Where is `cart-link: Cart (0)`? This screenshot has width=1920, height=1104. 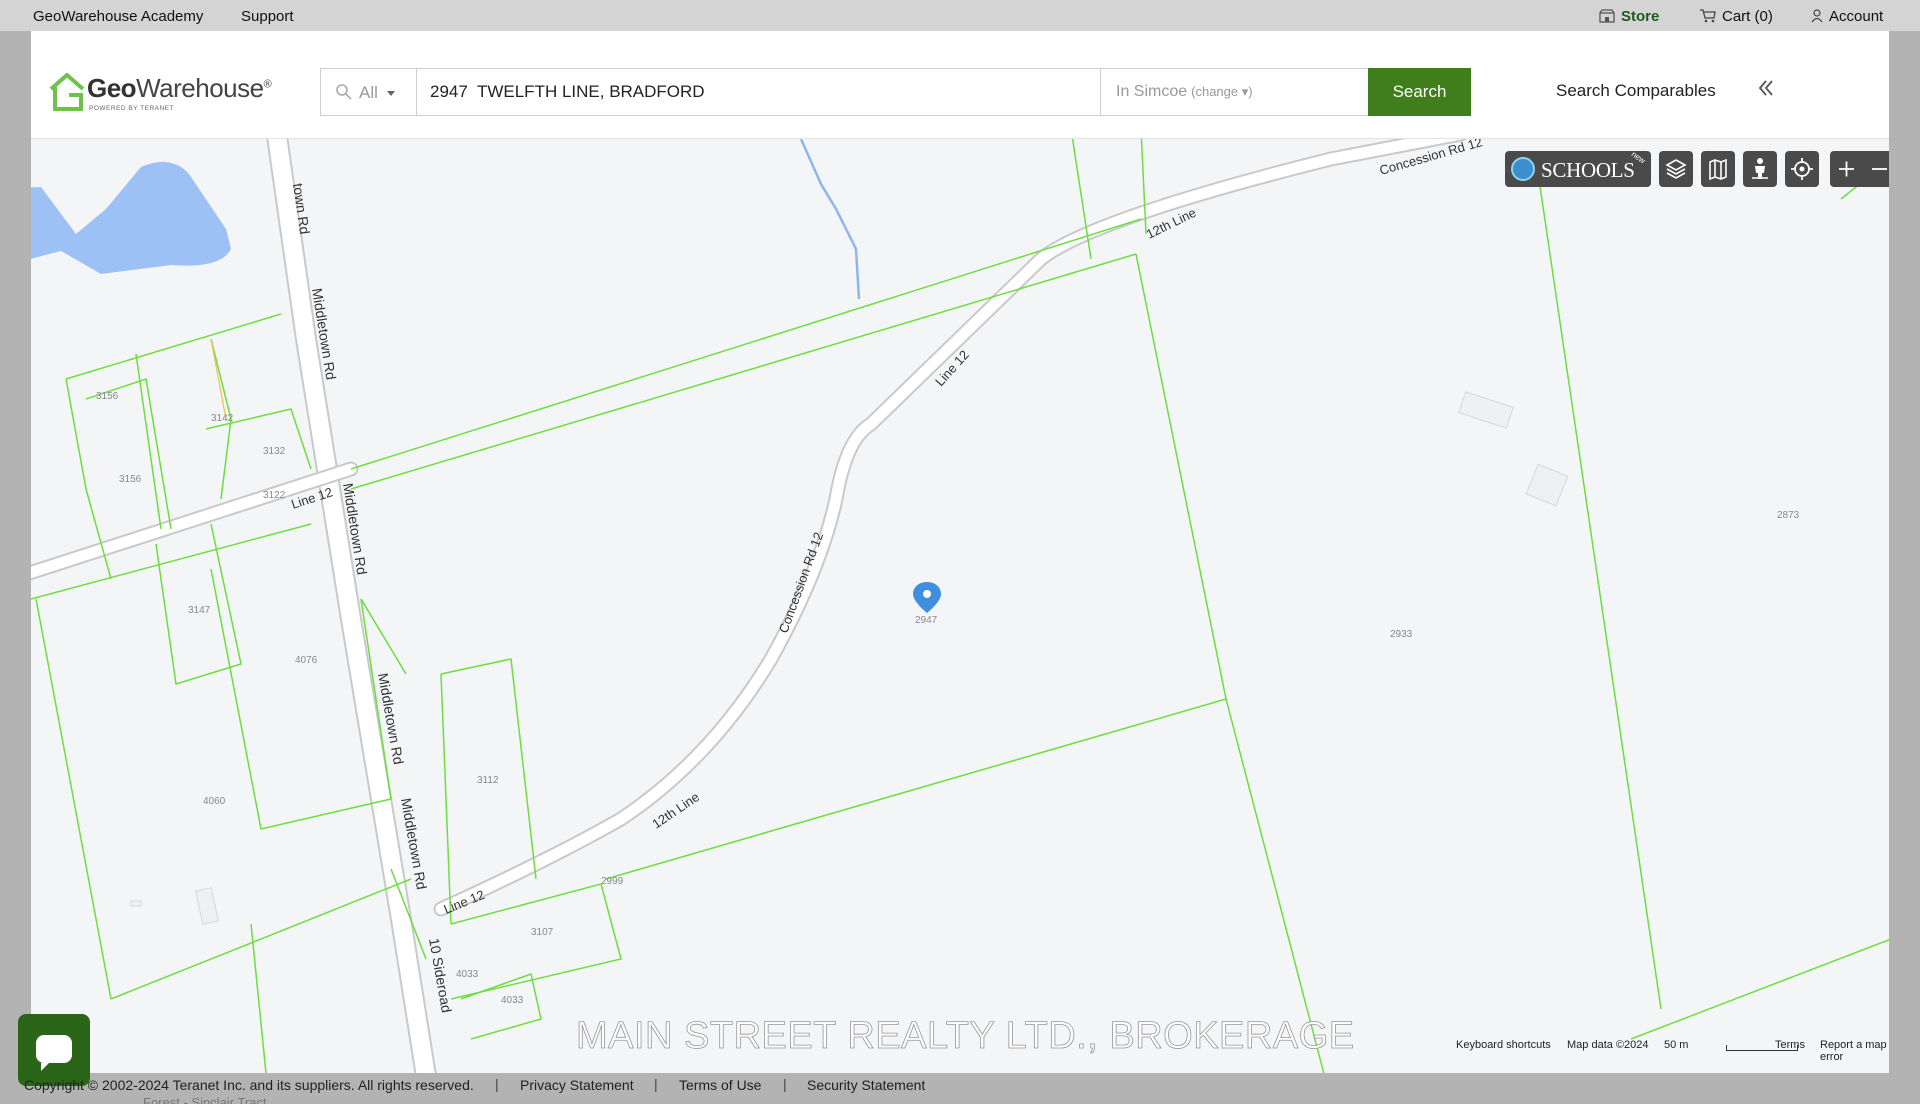 cart-link: Cart (0) is located at coordinates (1736, 16).